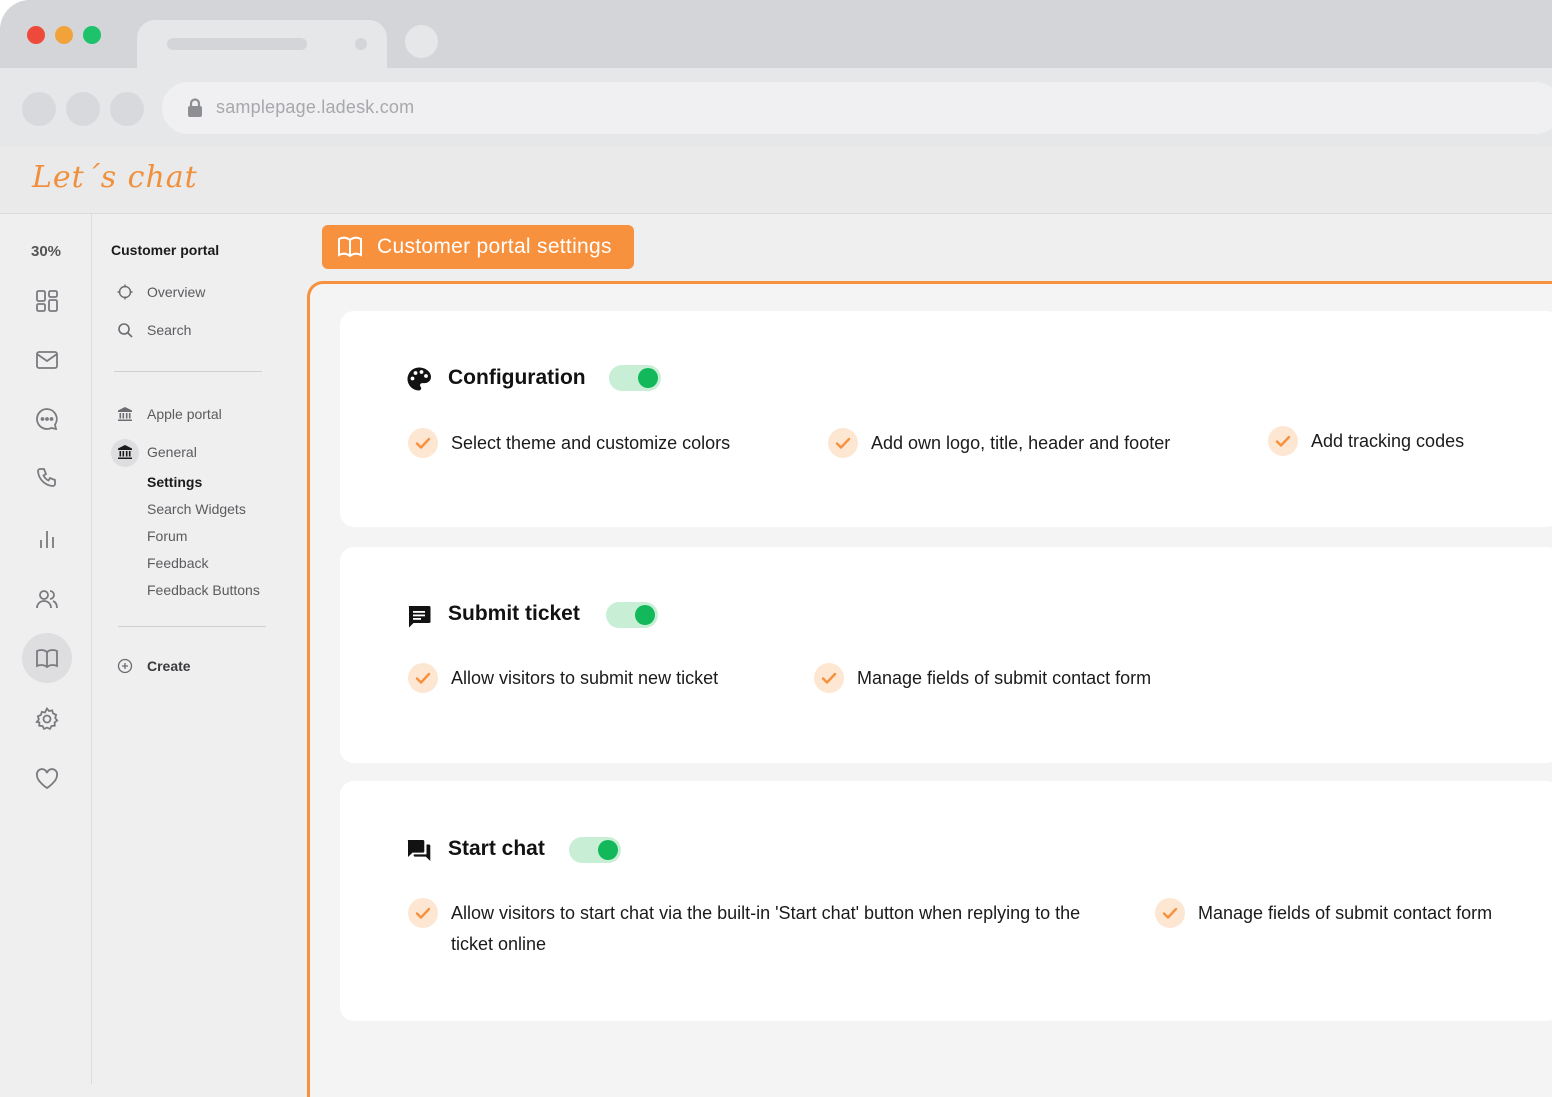  I want to click on browser-tab, so click(262, 46).